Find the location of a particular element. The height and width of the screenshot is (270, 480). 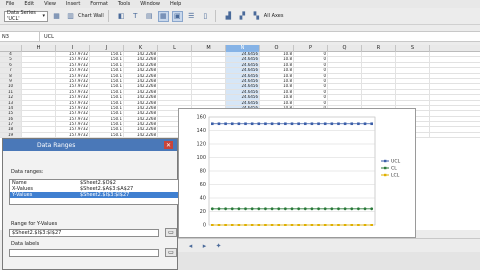

menu-view: View is located at coordinates (50, 4).